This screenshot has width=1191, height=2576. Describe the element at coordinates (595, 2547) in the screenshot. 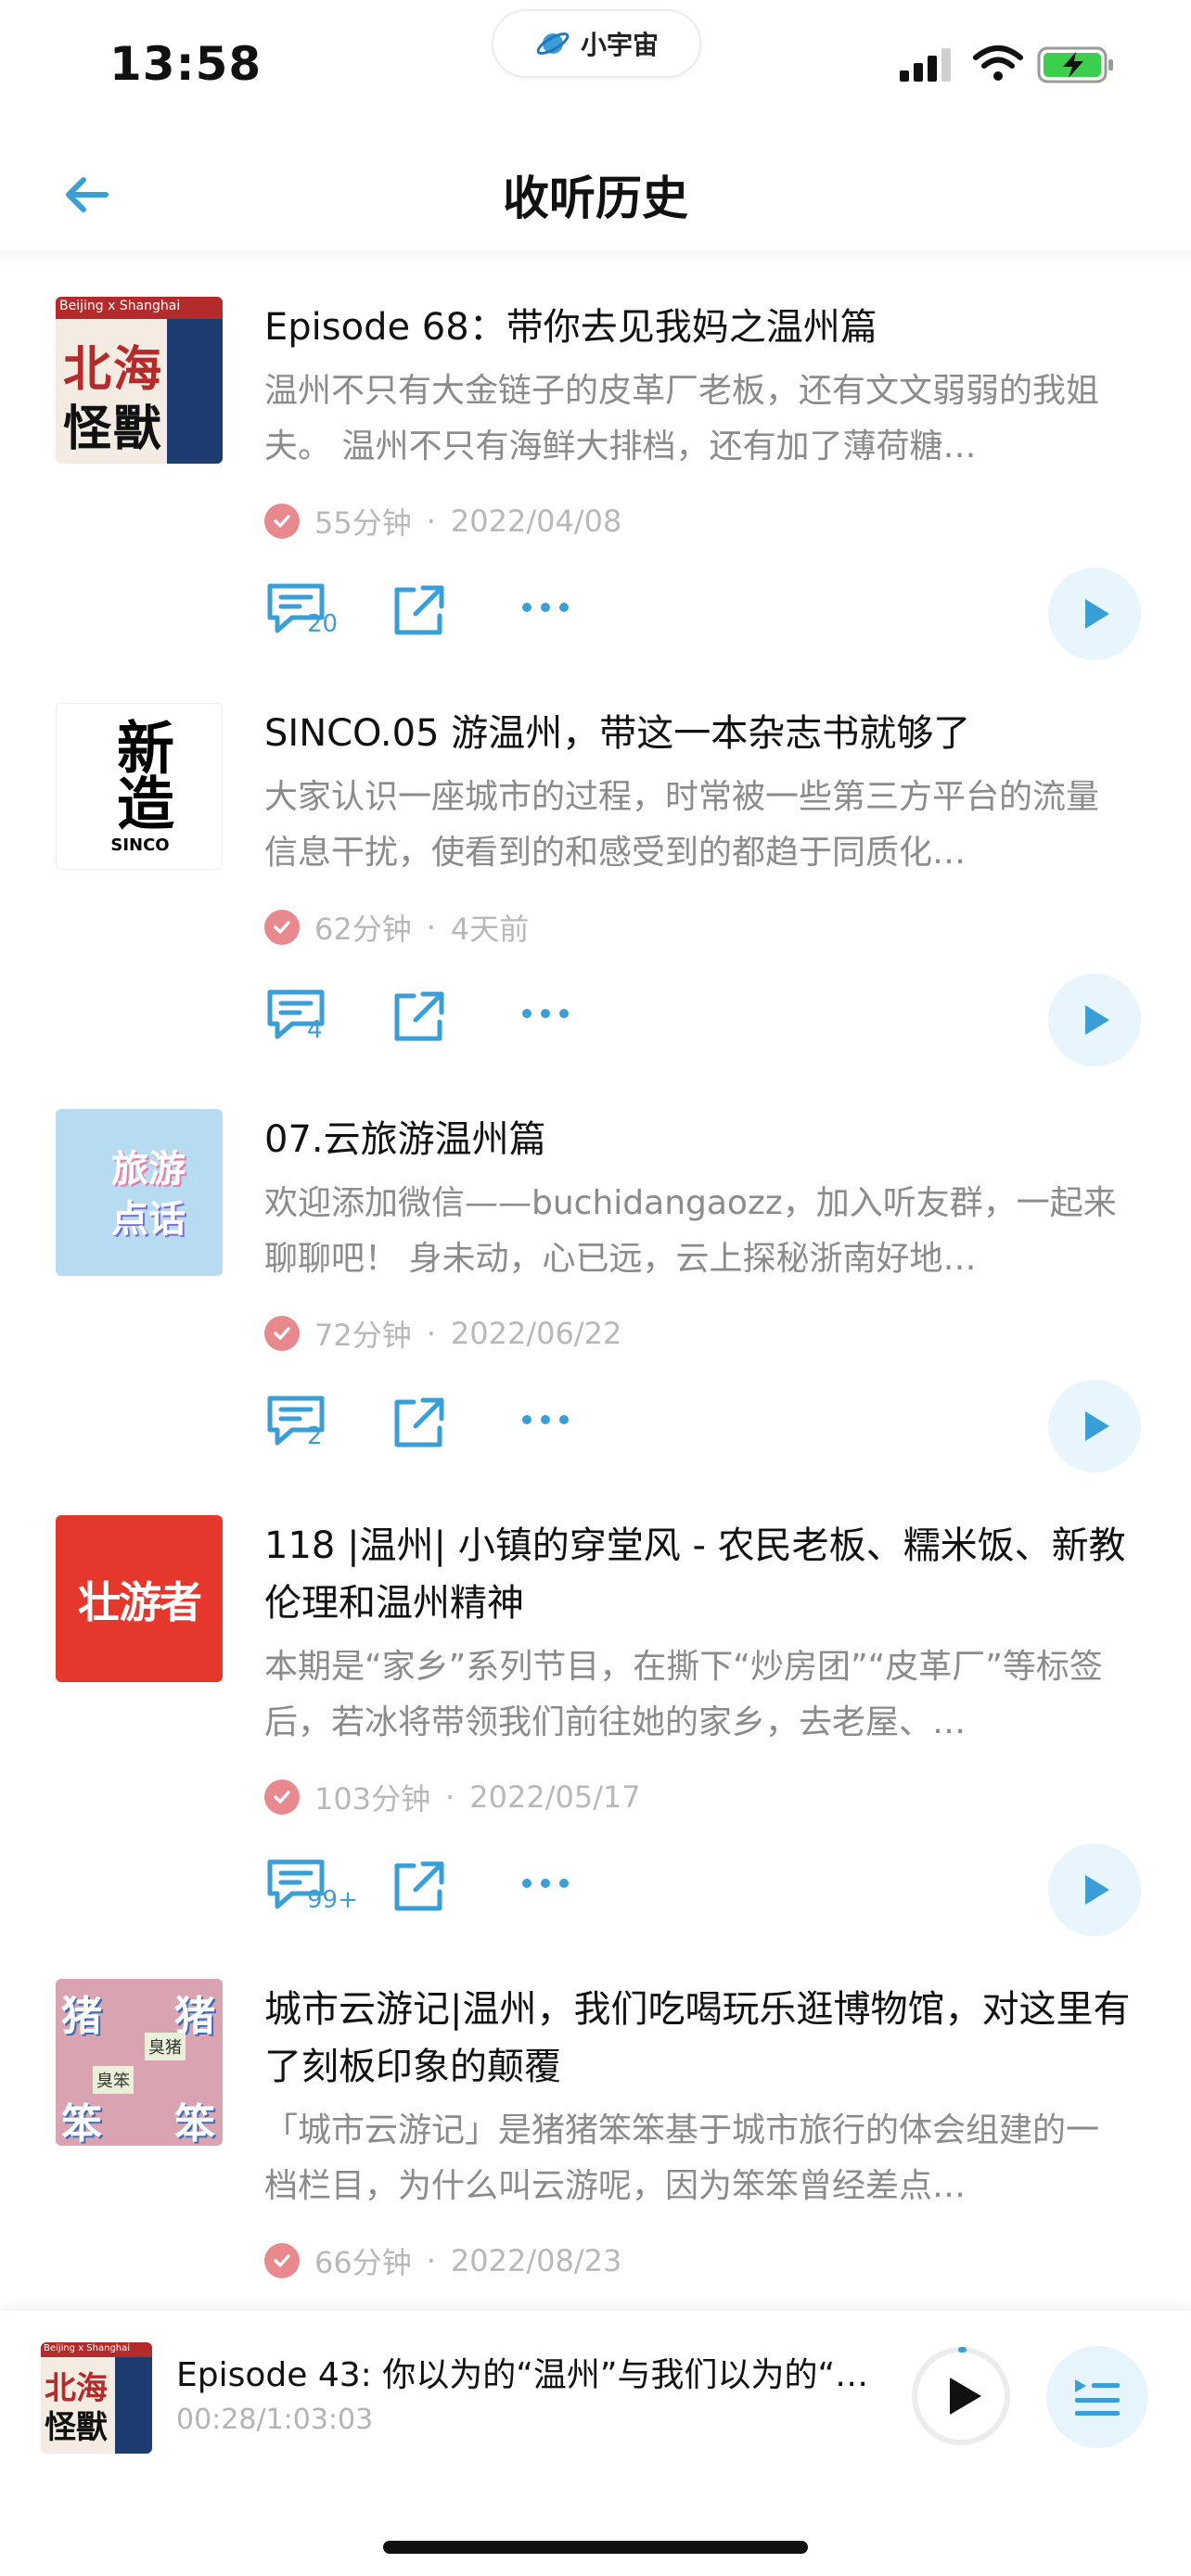

I see `home-indicator` at that location.